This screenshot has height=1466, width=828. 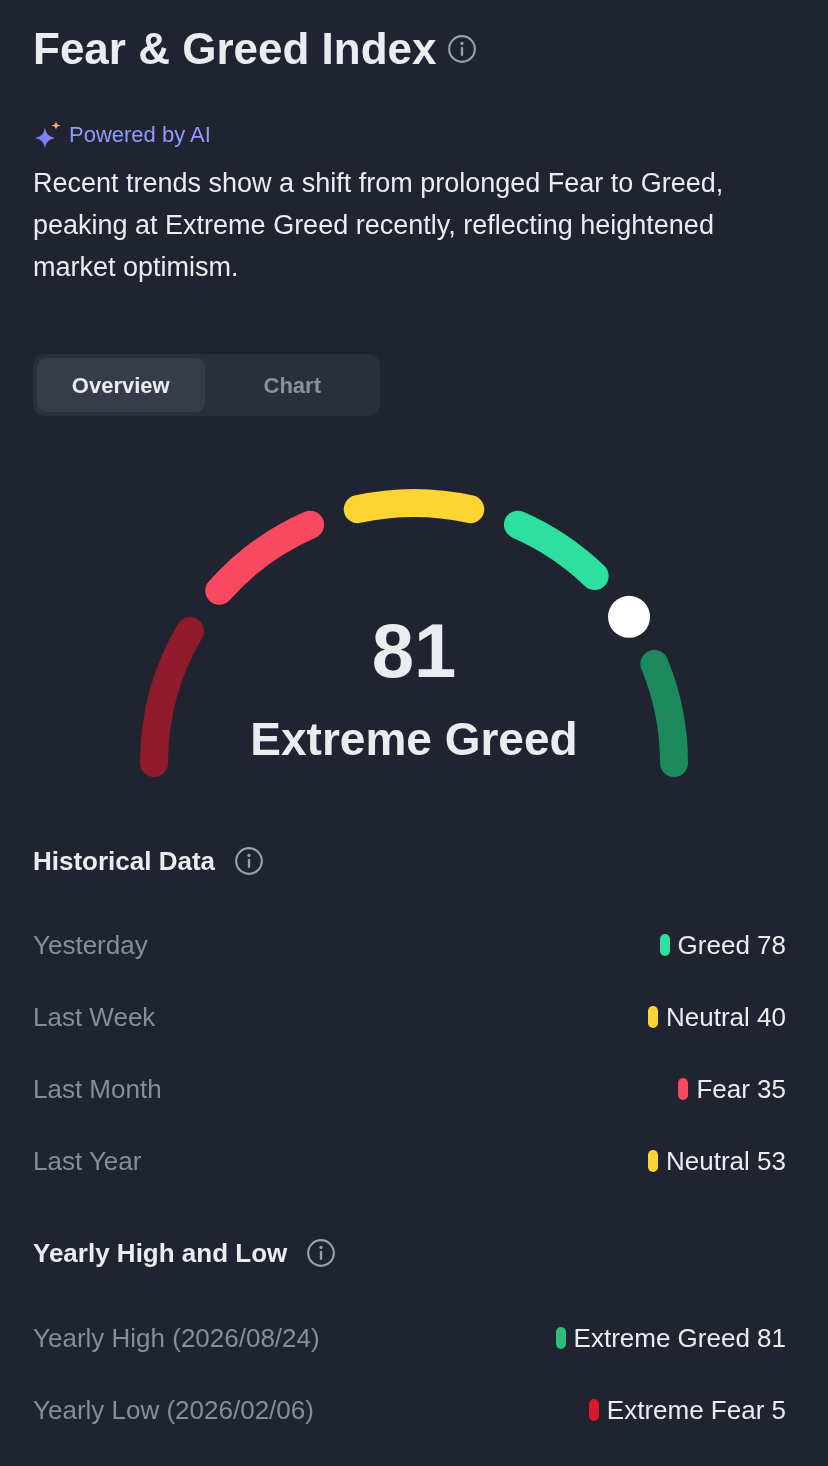 I want to click on row-value: Neutral 40, so click(x=726, y=1017).